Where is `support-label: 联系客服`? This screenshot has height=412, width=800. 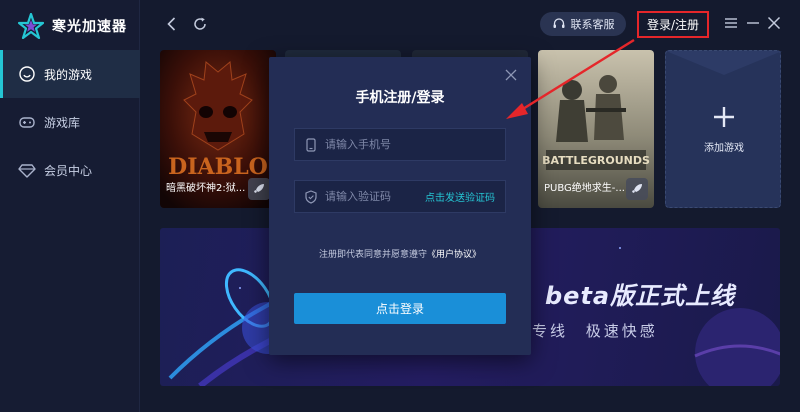 support-label: 联系客服 is located at coordinates (592, 24).